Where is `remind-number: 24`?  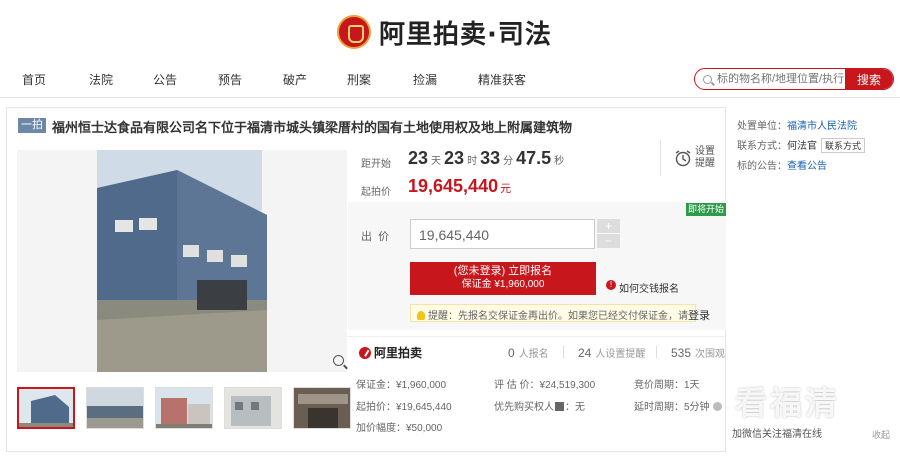 remind-number: 24 is located at coordinates (585, 353).